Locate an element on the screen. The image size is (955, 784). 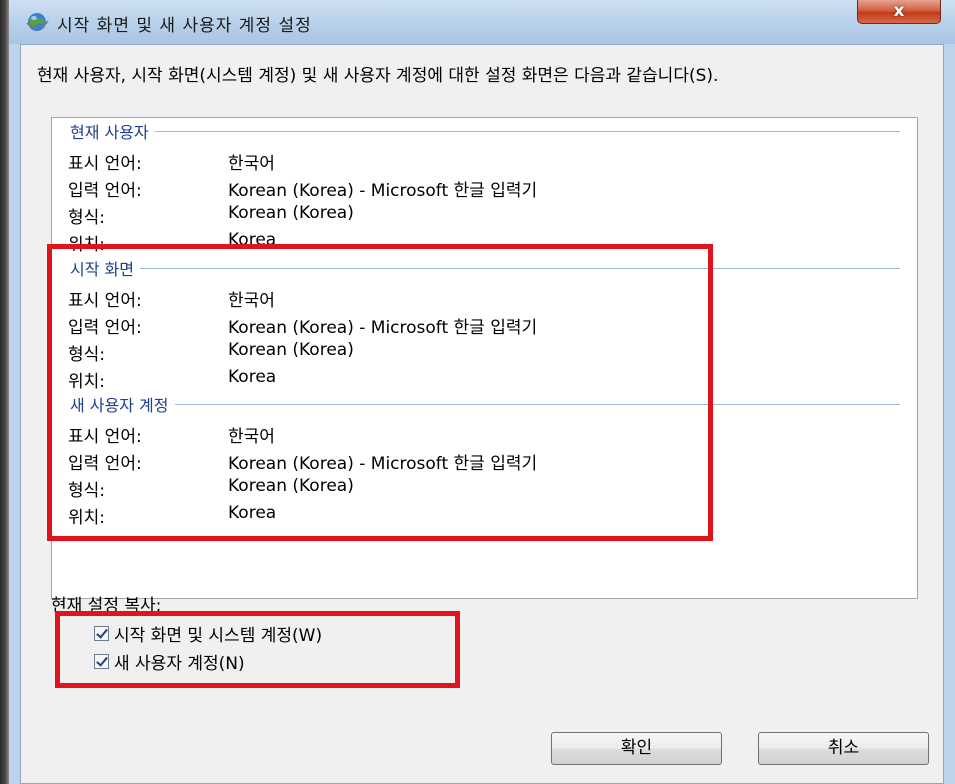
group-header-new-user-account: 새 사용자 계정 is located at coordinates (485, 404).